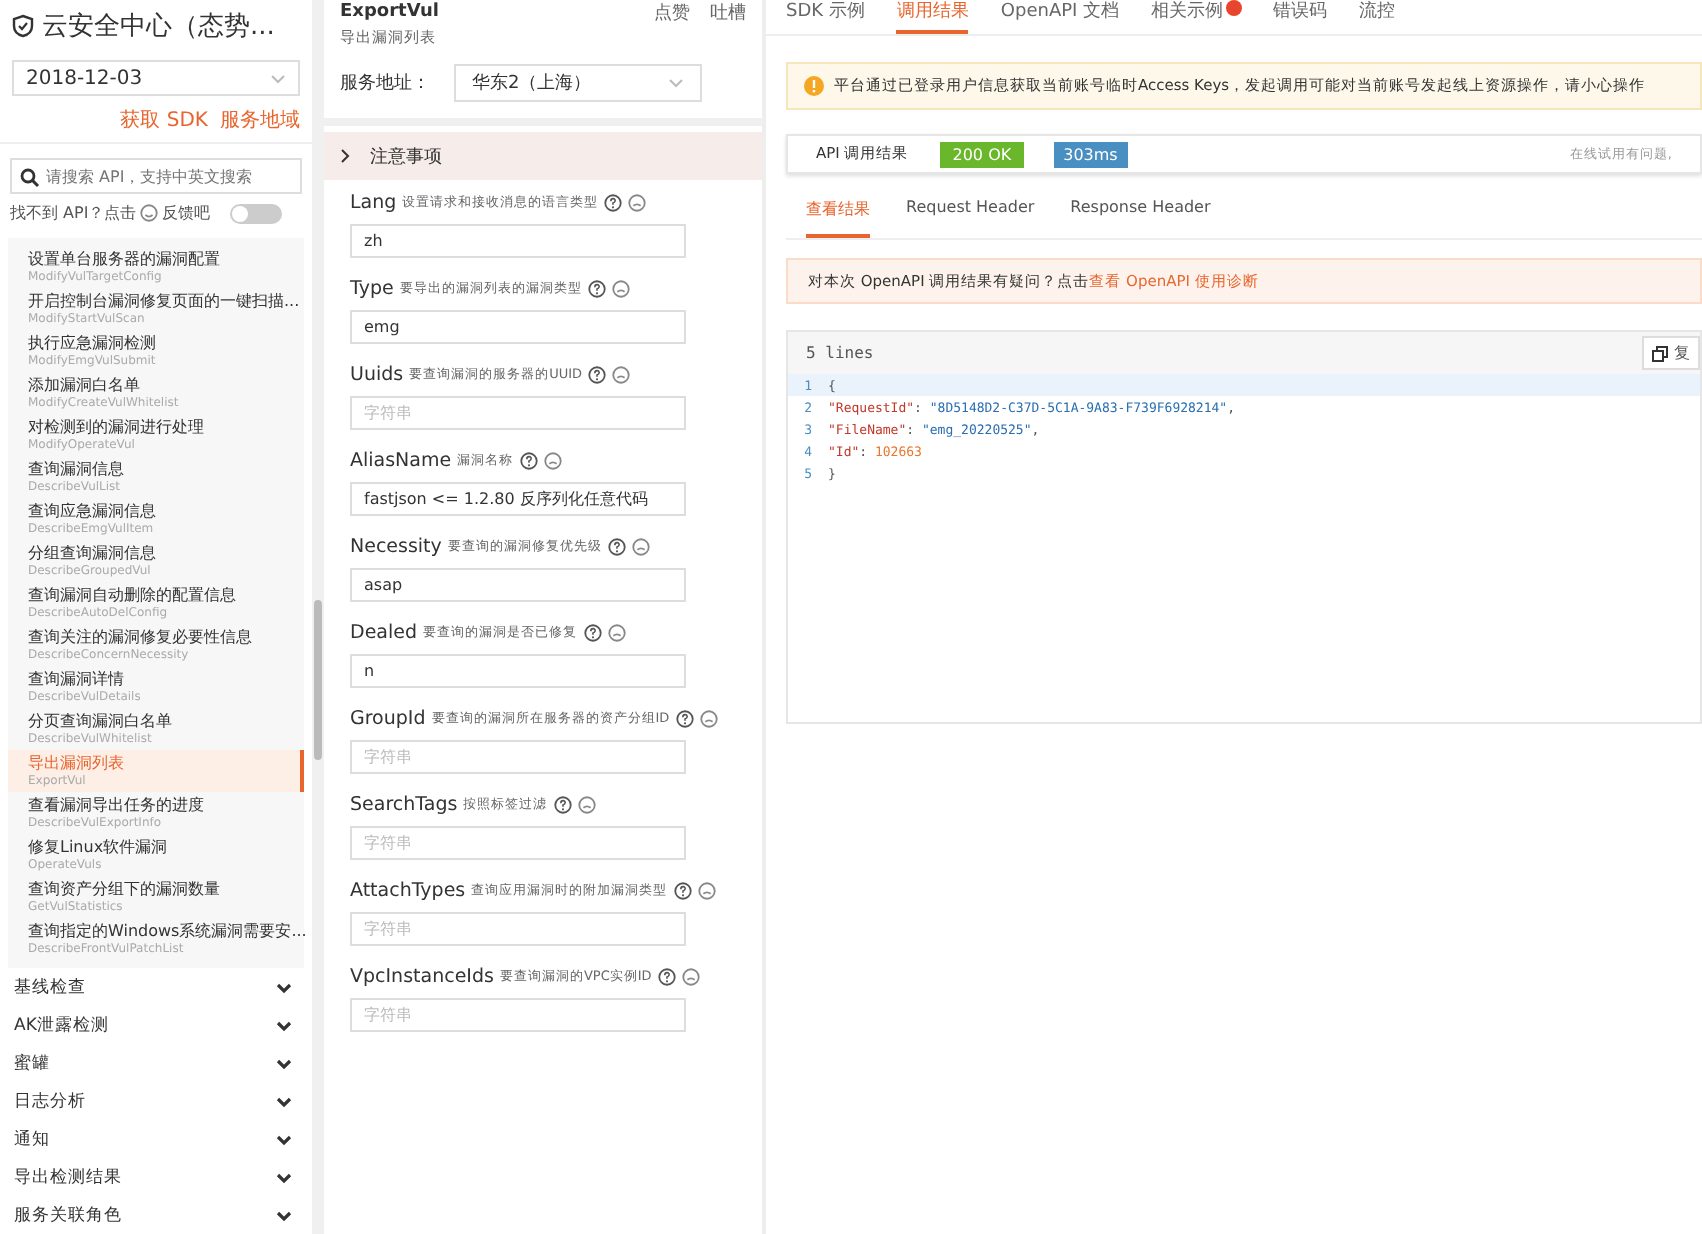 Image resolution: width=1702 pixels, height=1234 pixels. What do you see at coordinates (814, 86) in the screenshot?
I see `warning-icon` at bounding box center [814, 86].